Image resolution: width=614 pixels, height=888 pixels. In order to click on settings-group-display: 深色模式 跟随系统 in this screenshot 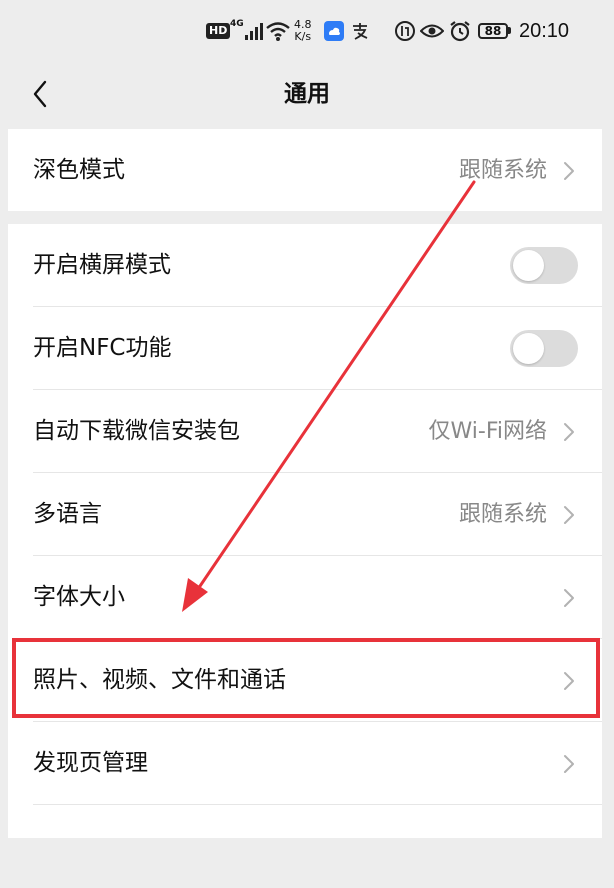, I will do `click(305, 170)`.